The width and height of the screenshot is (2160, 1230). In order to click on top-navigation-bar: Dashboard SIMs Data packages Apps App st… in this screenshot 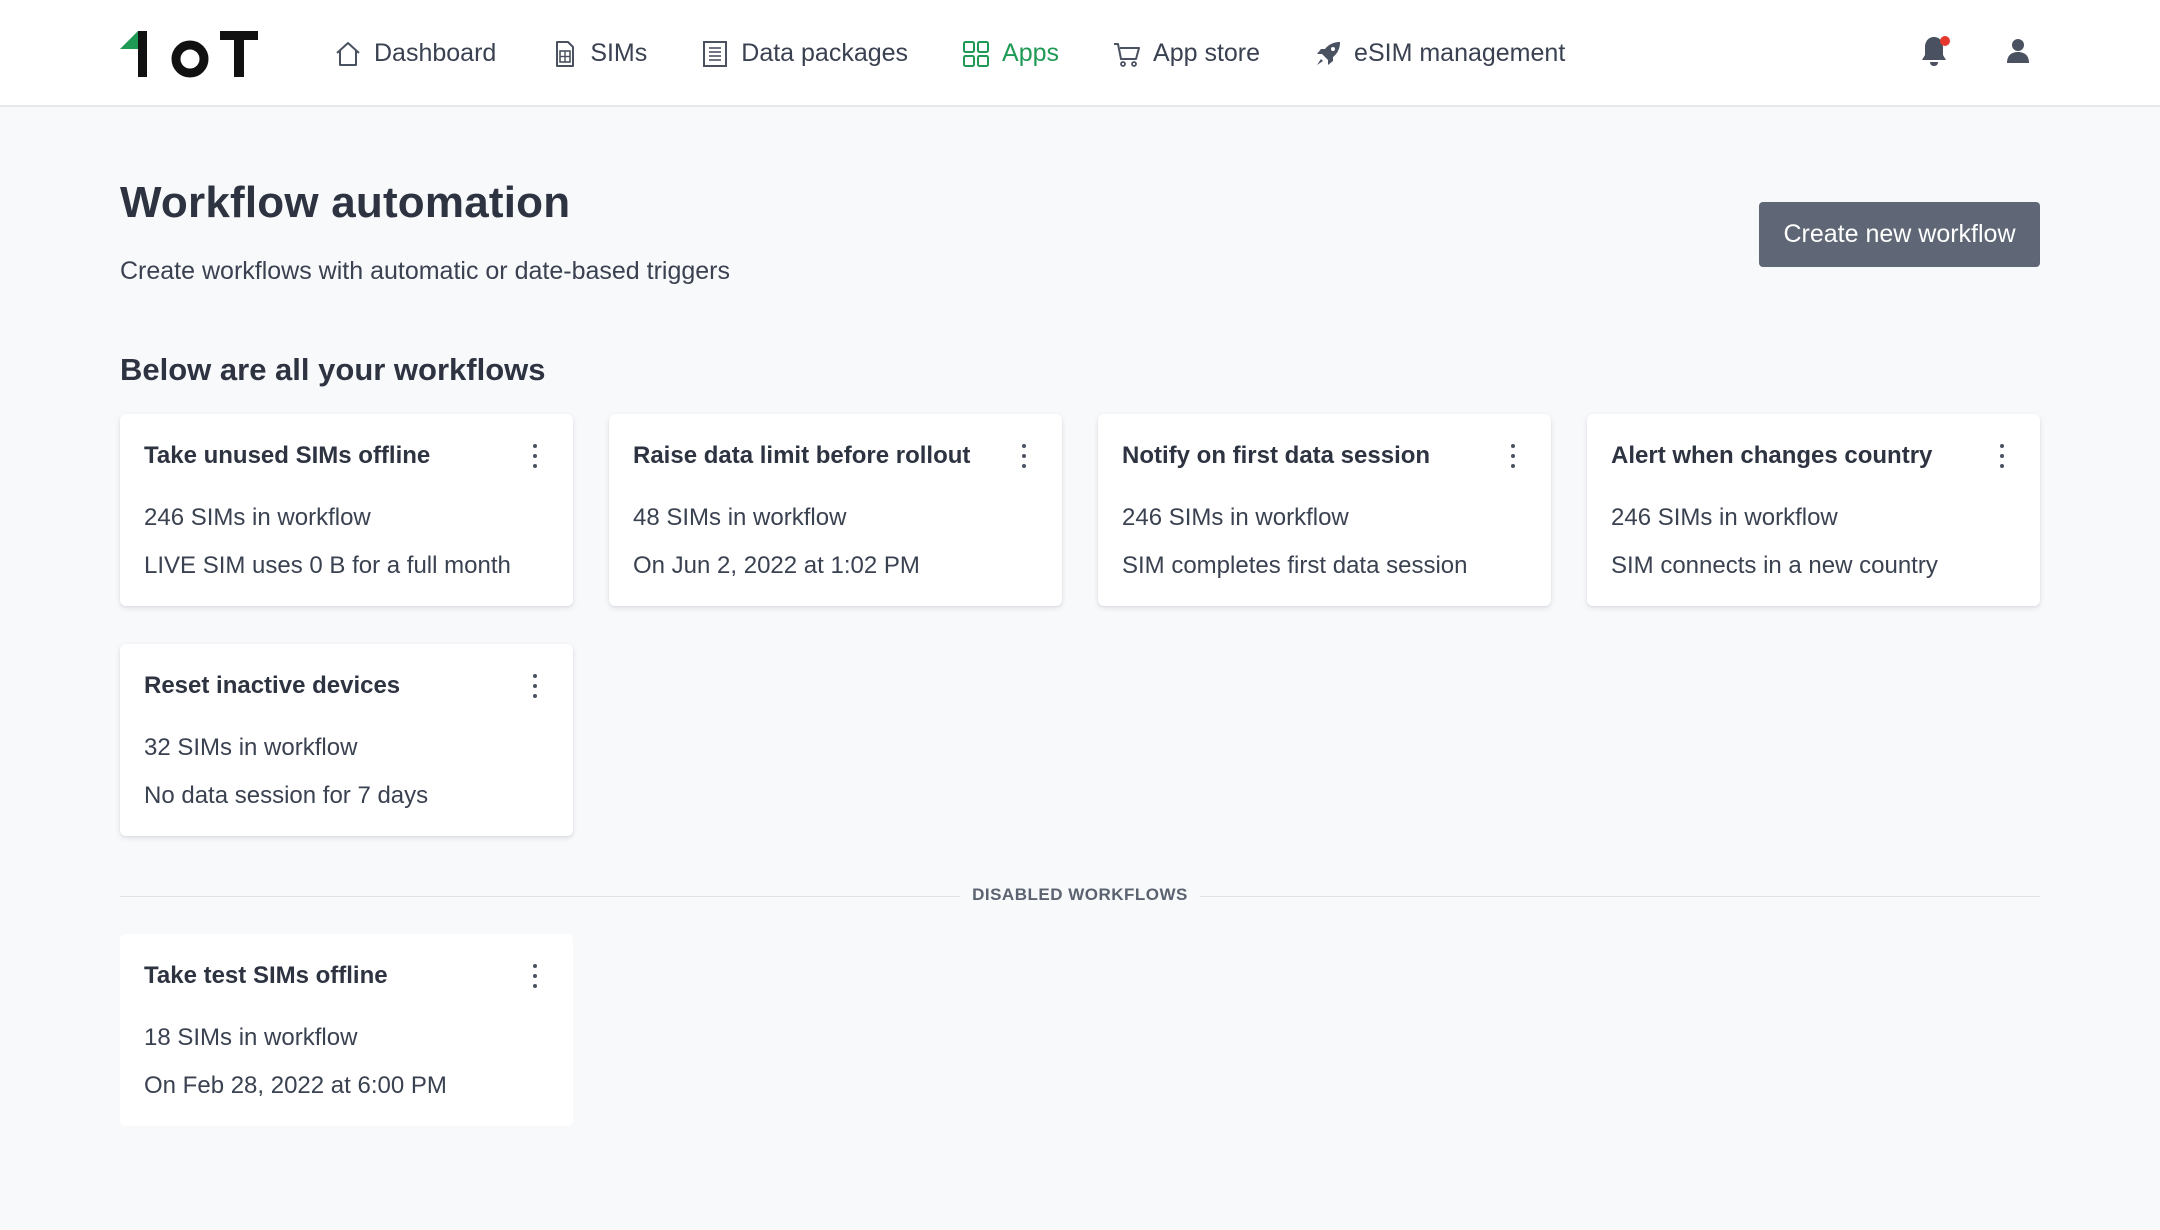, I will do `click(1080, 53)`.